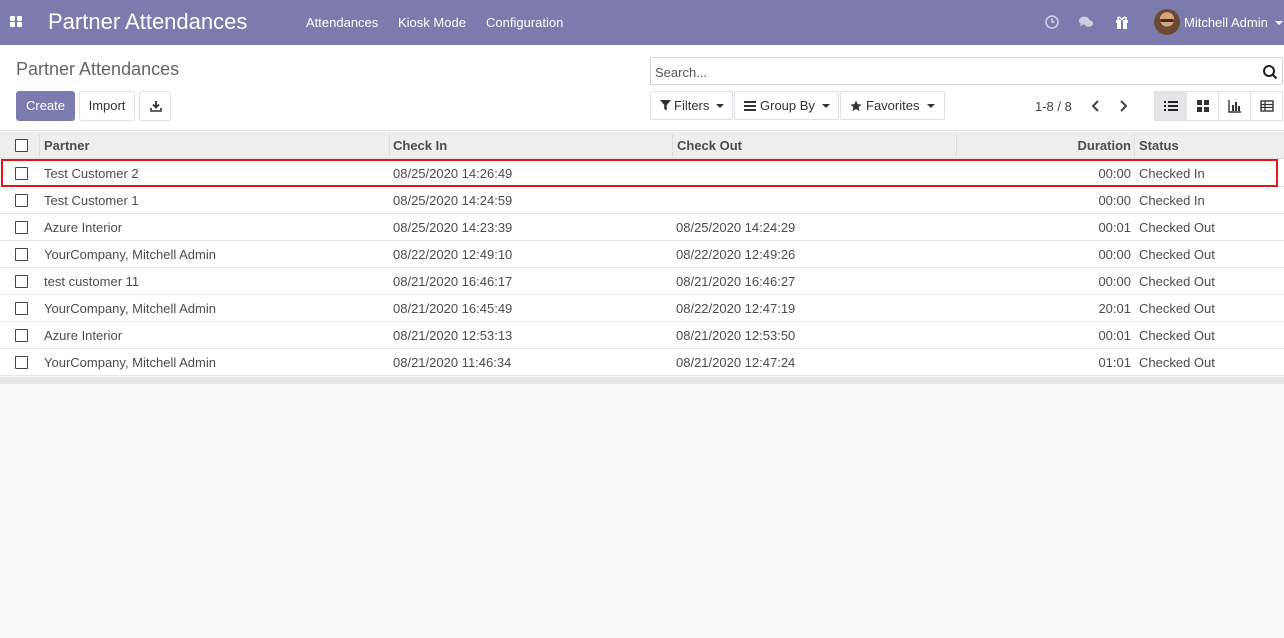  What do you see at coordinates (856, 106) in the screenshot?
I see `star-icon` at bounding box center [856, 106].